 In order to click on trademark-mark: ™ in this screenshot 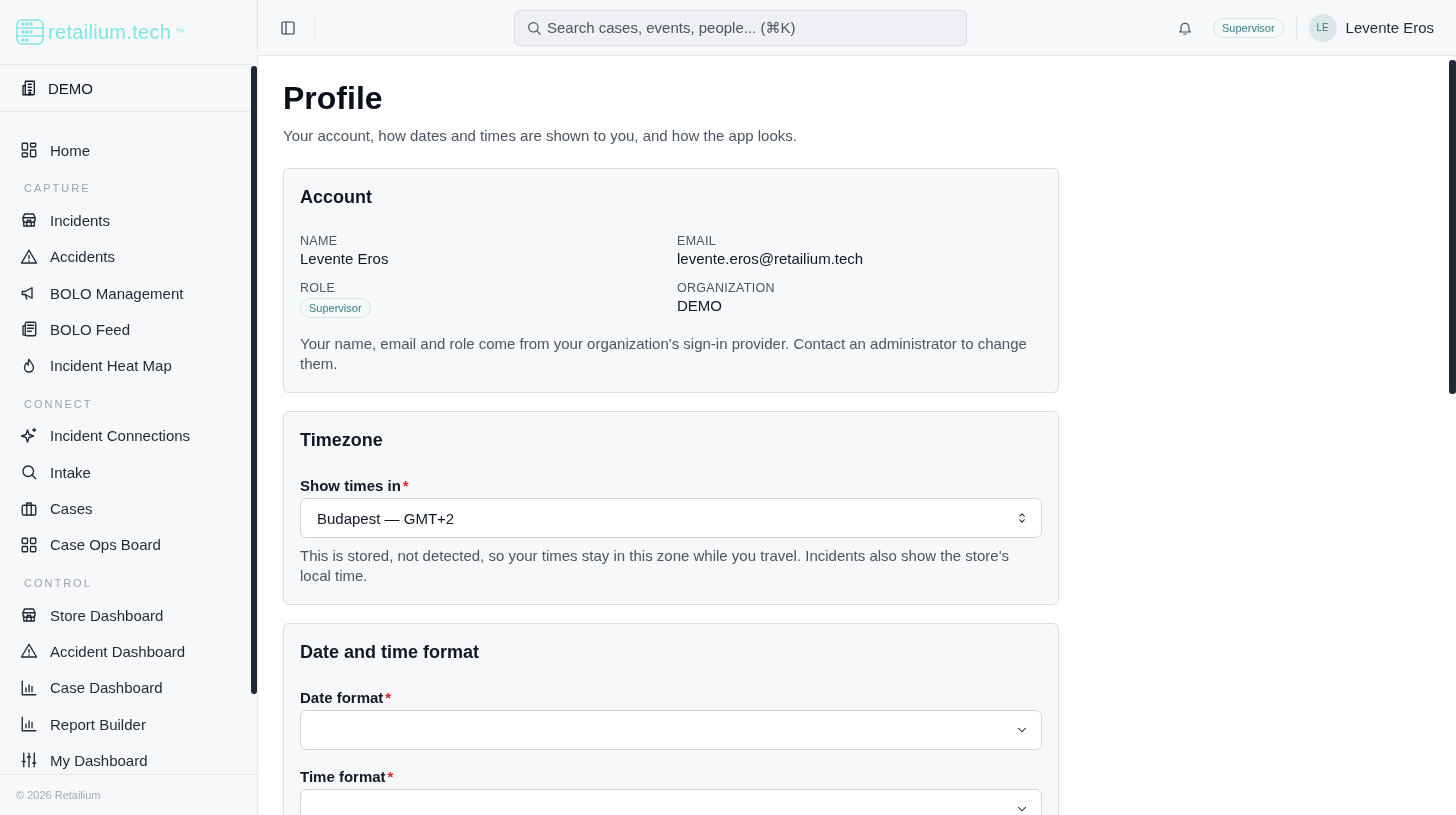, I will do `click(180, 32)`.